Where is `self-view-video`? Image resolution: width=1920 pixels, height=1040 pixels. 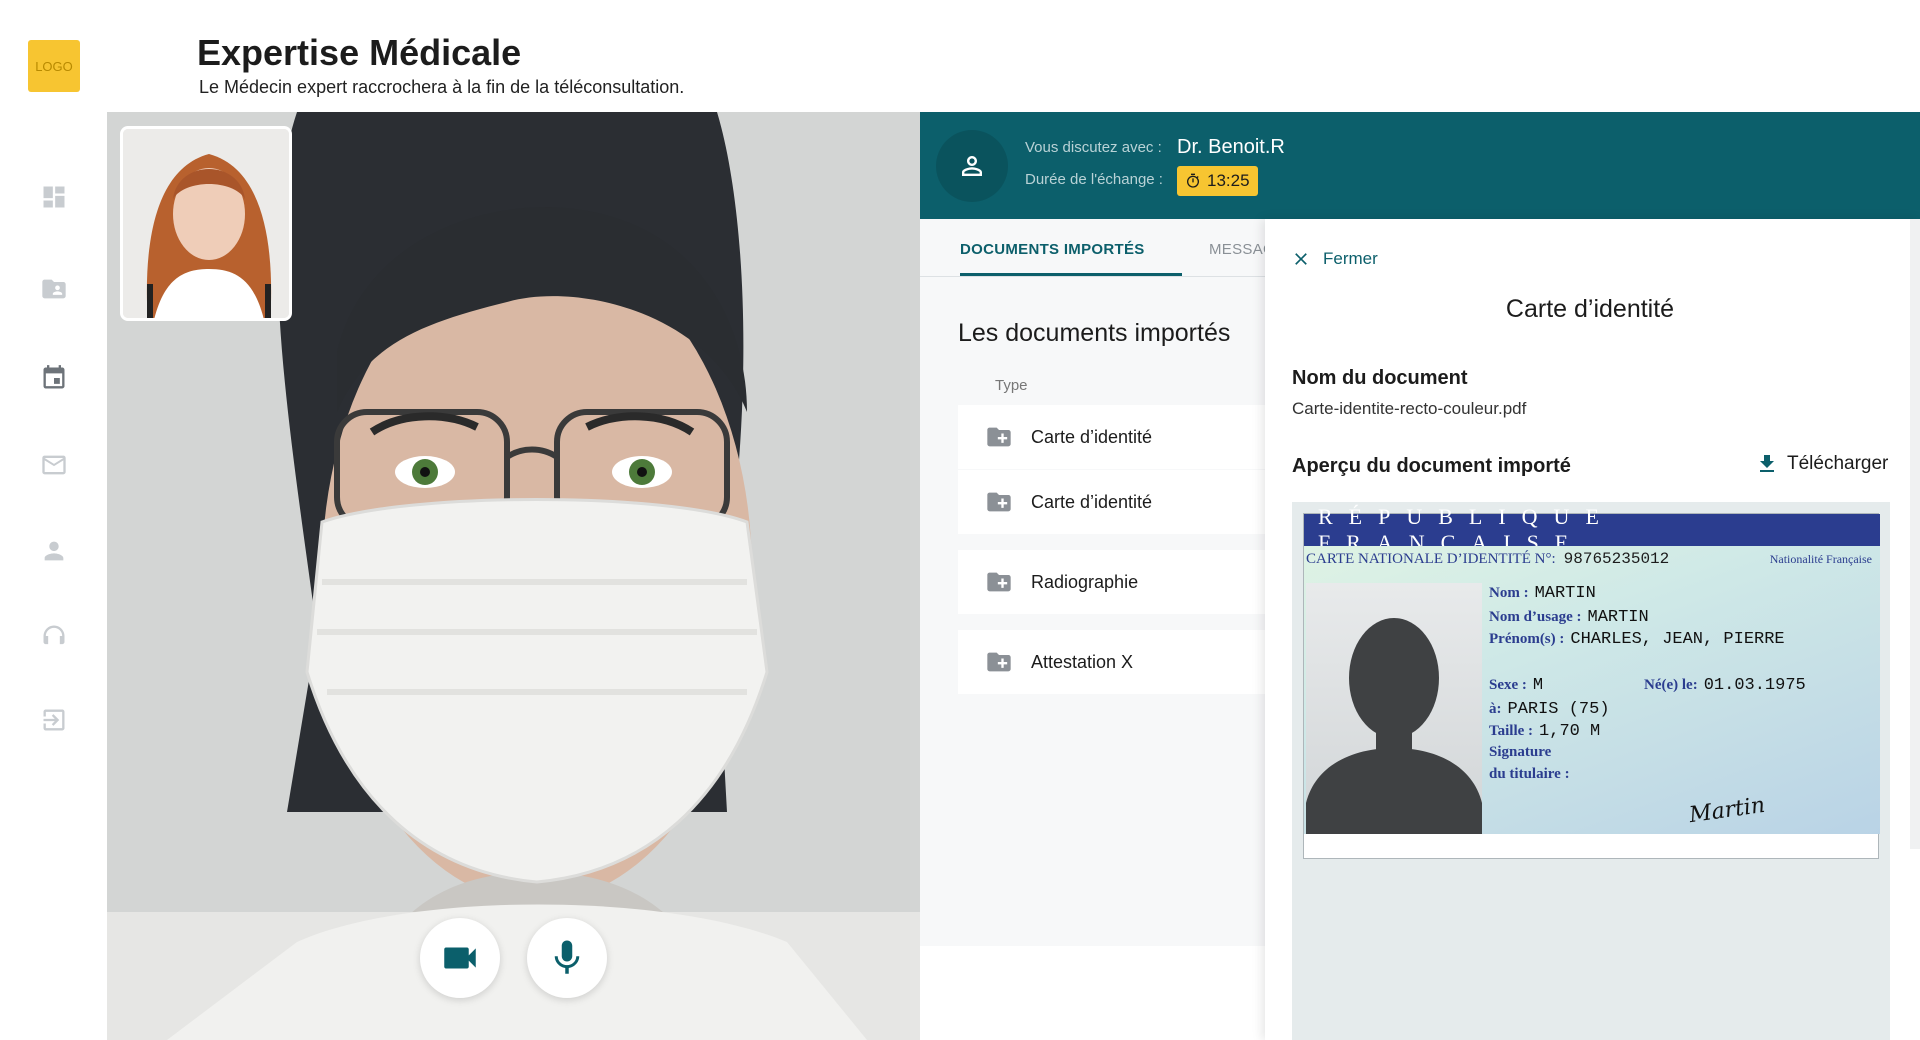 self-view-video is located at coordinates (206, 223).